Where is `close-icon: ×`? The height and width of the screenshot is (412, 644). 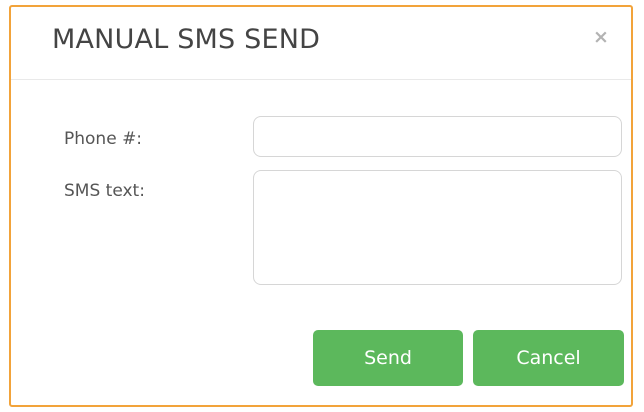
close-icon: × is located at coordinates (601, 37).